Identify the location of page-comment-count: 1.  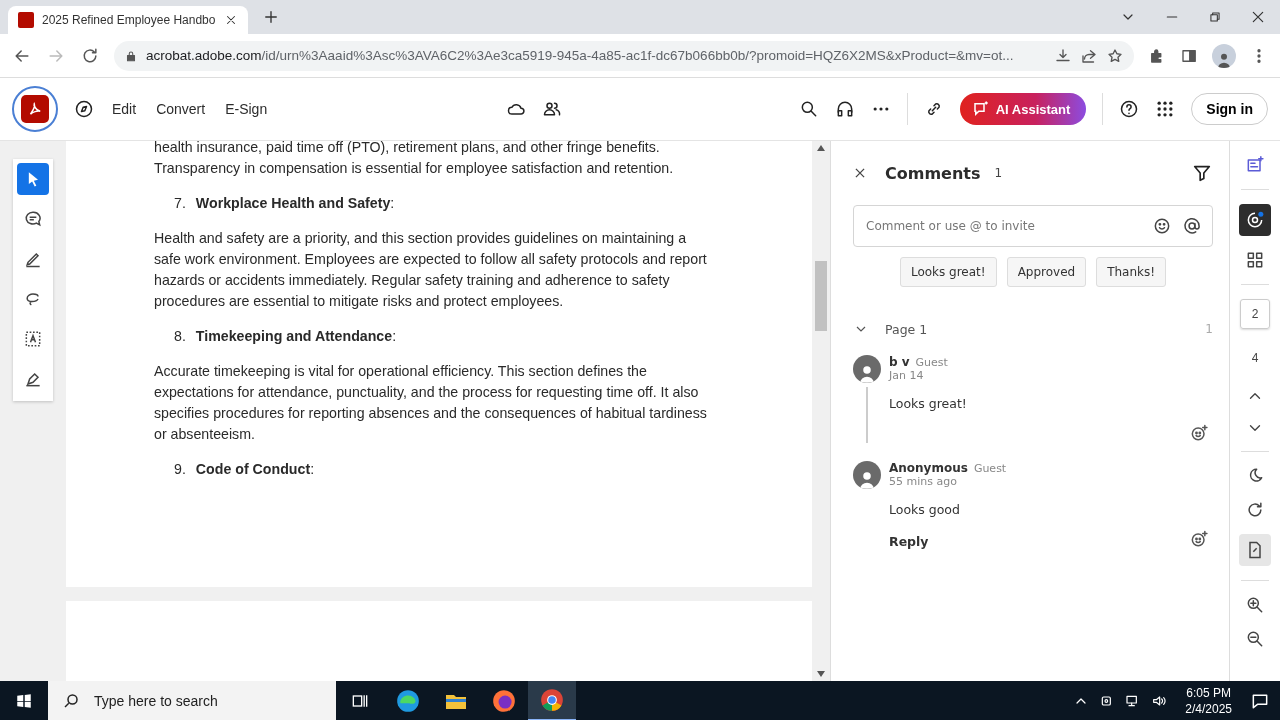
(1209, 329).